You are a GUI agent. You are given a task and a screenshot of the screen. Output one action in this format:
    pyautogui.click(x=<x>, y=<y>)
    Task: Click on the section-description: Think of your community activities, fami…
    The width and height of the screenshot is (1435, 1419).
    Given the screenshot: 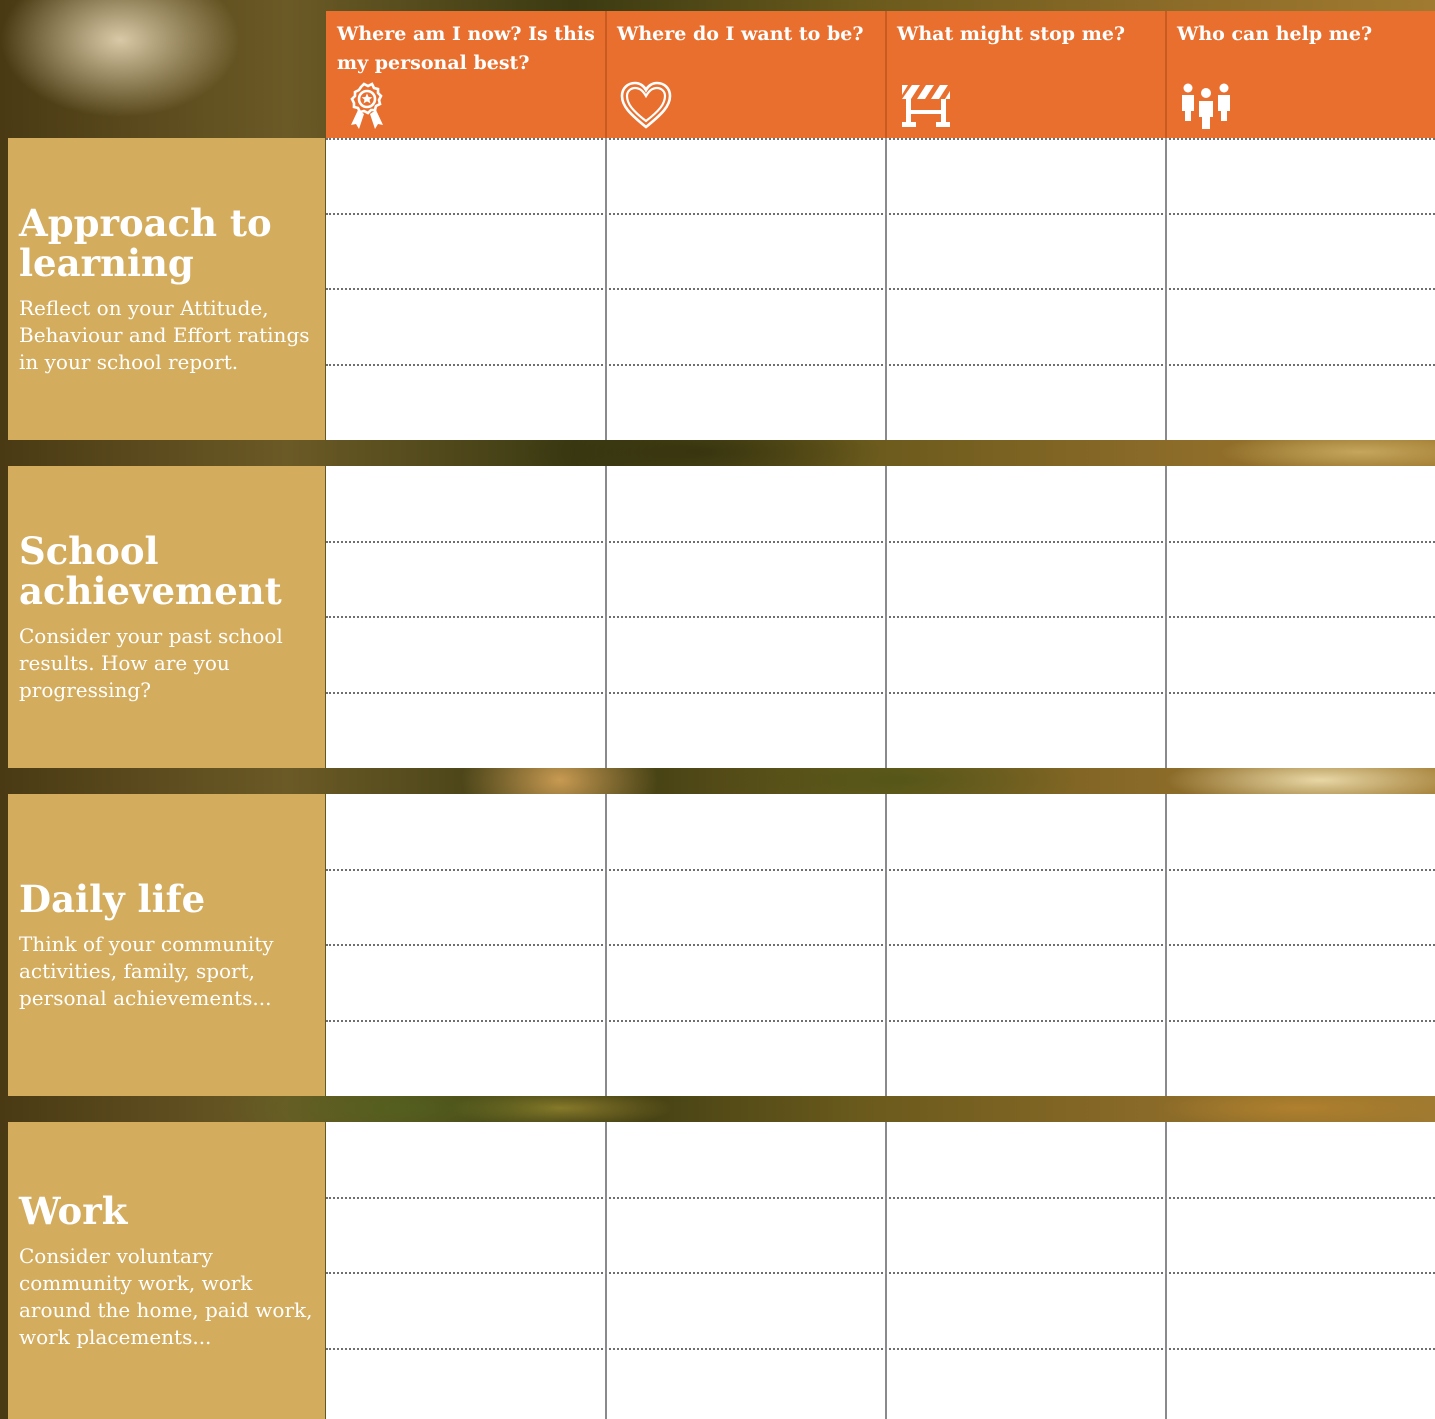 What is the action you would take?
    pyautogui.click(x=146, y=970)
    